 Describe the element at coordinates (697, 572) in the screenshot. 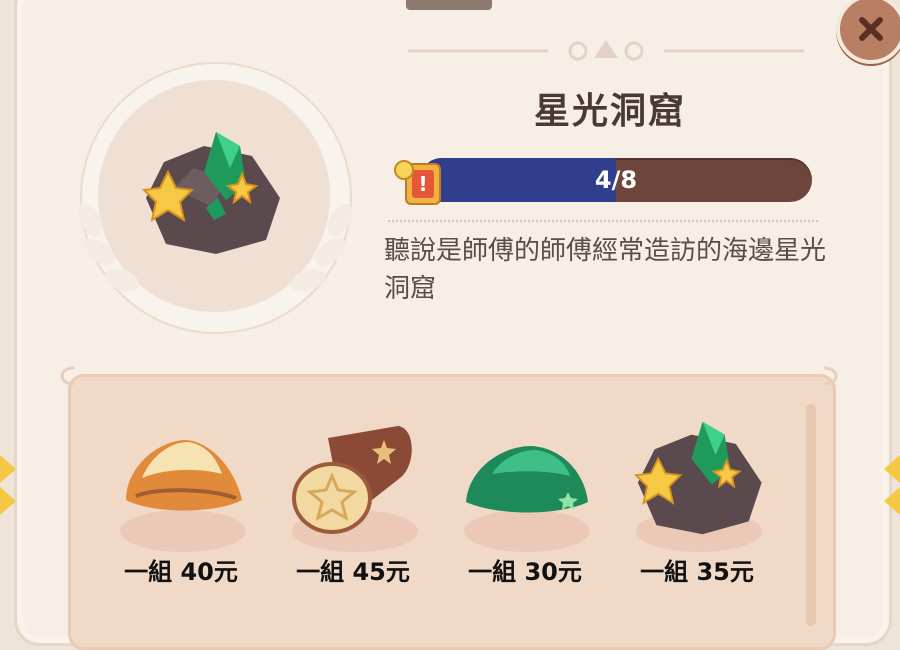

I see `item-price: 一組 35元` at that location.